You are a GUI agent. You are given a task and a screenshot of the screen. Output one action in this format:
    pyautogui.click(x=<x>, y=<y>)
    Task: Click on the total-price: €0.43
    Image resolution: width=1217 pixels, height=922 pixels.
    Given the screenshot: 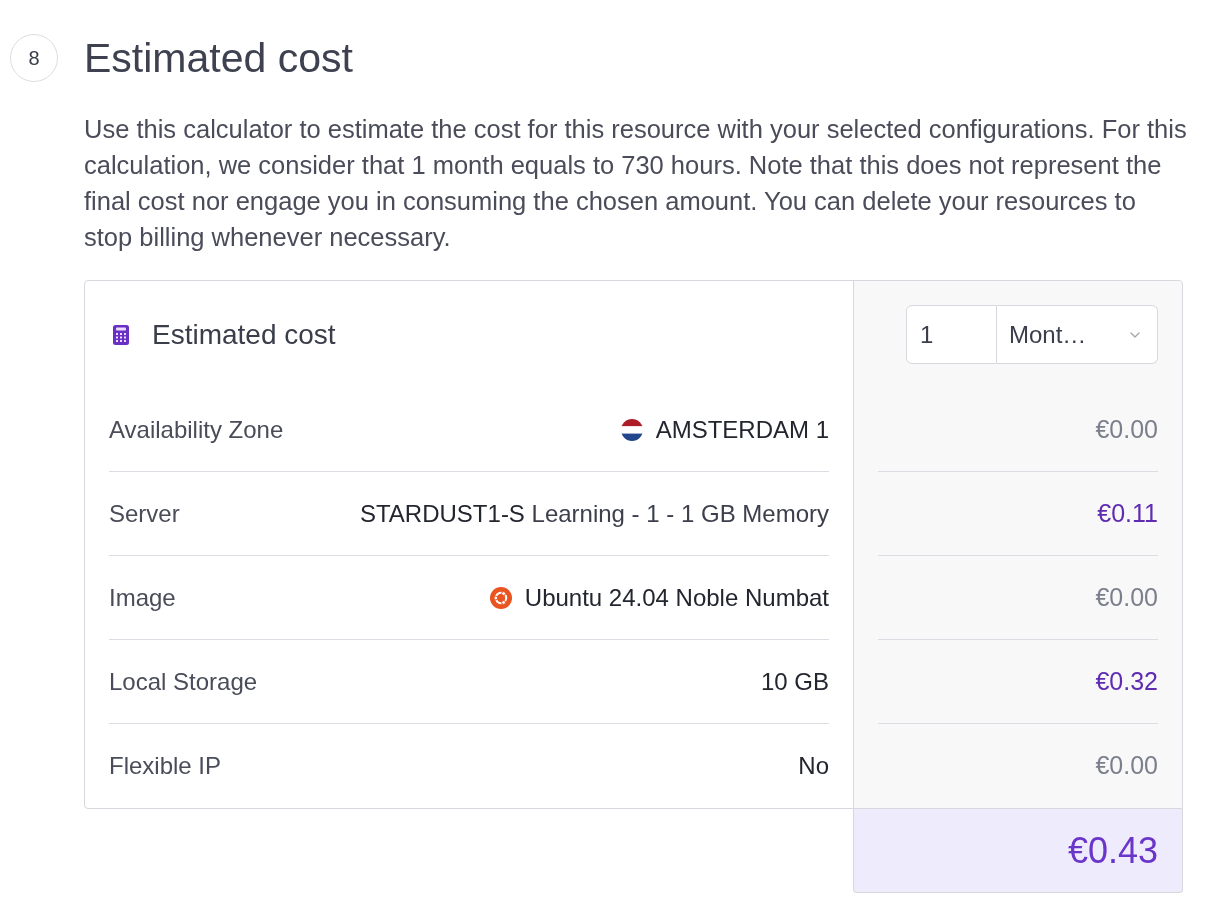 What is the action you would take?
    pyautogui.click(x=1112, y=850)
    